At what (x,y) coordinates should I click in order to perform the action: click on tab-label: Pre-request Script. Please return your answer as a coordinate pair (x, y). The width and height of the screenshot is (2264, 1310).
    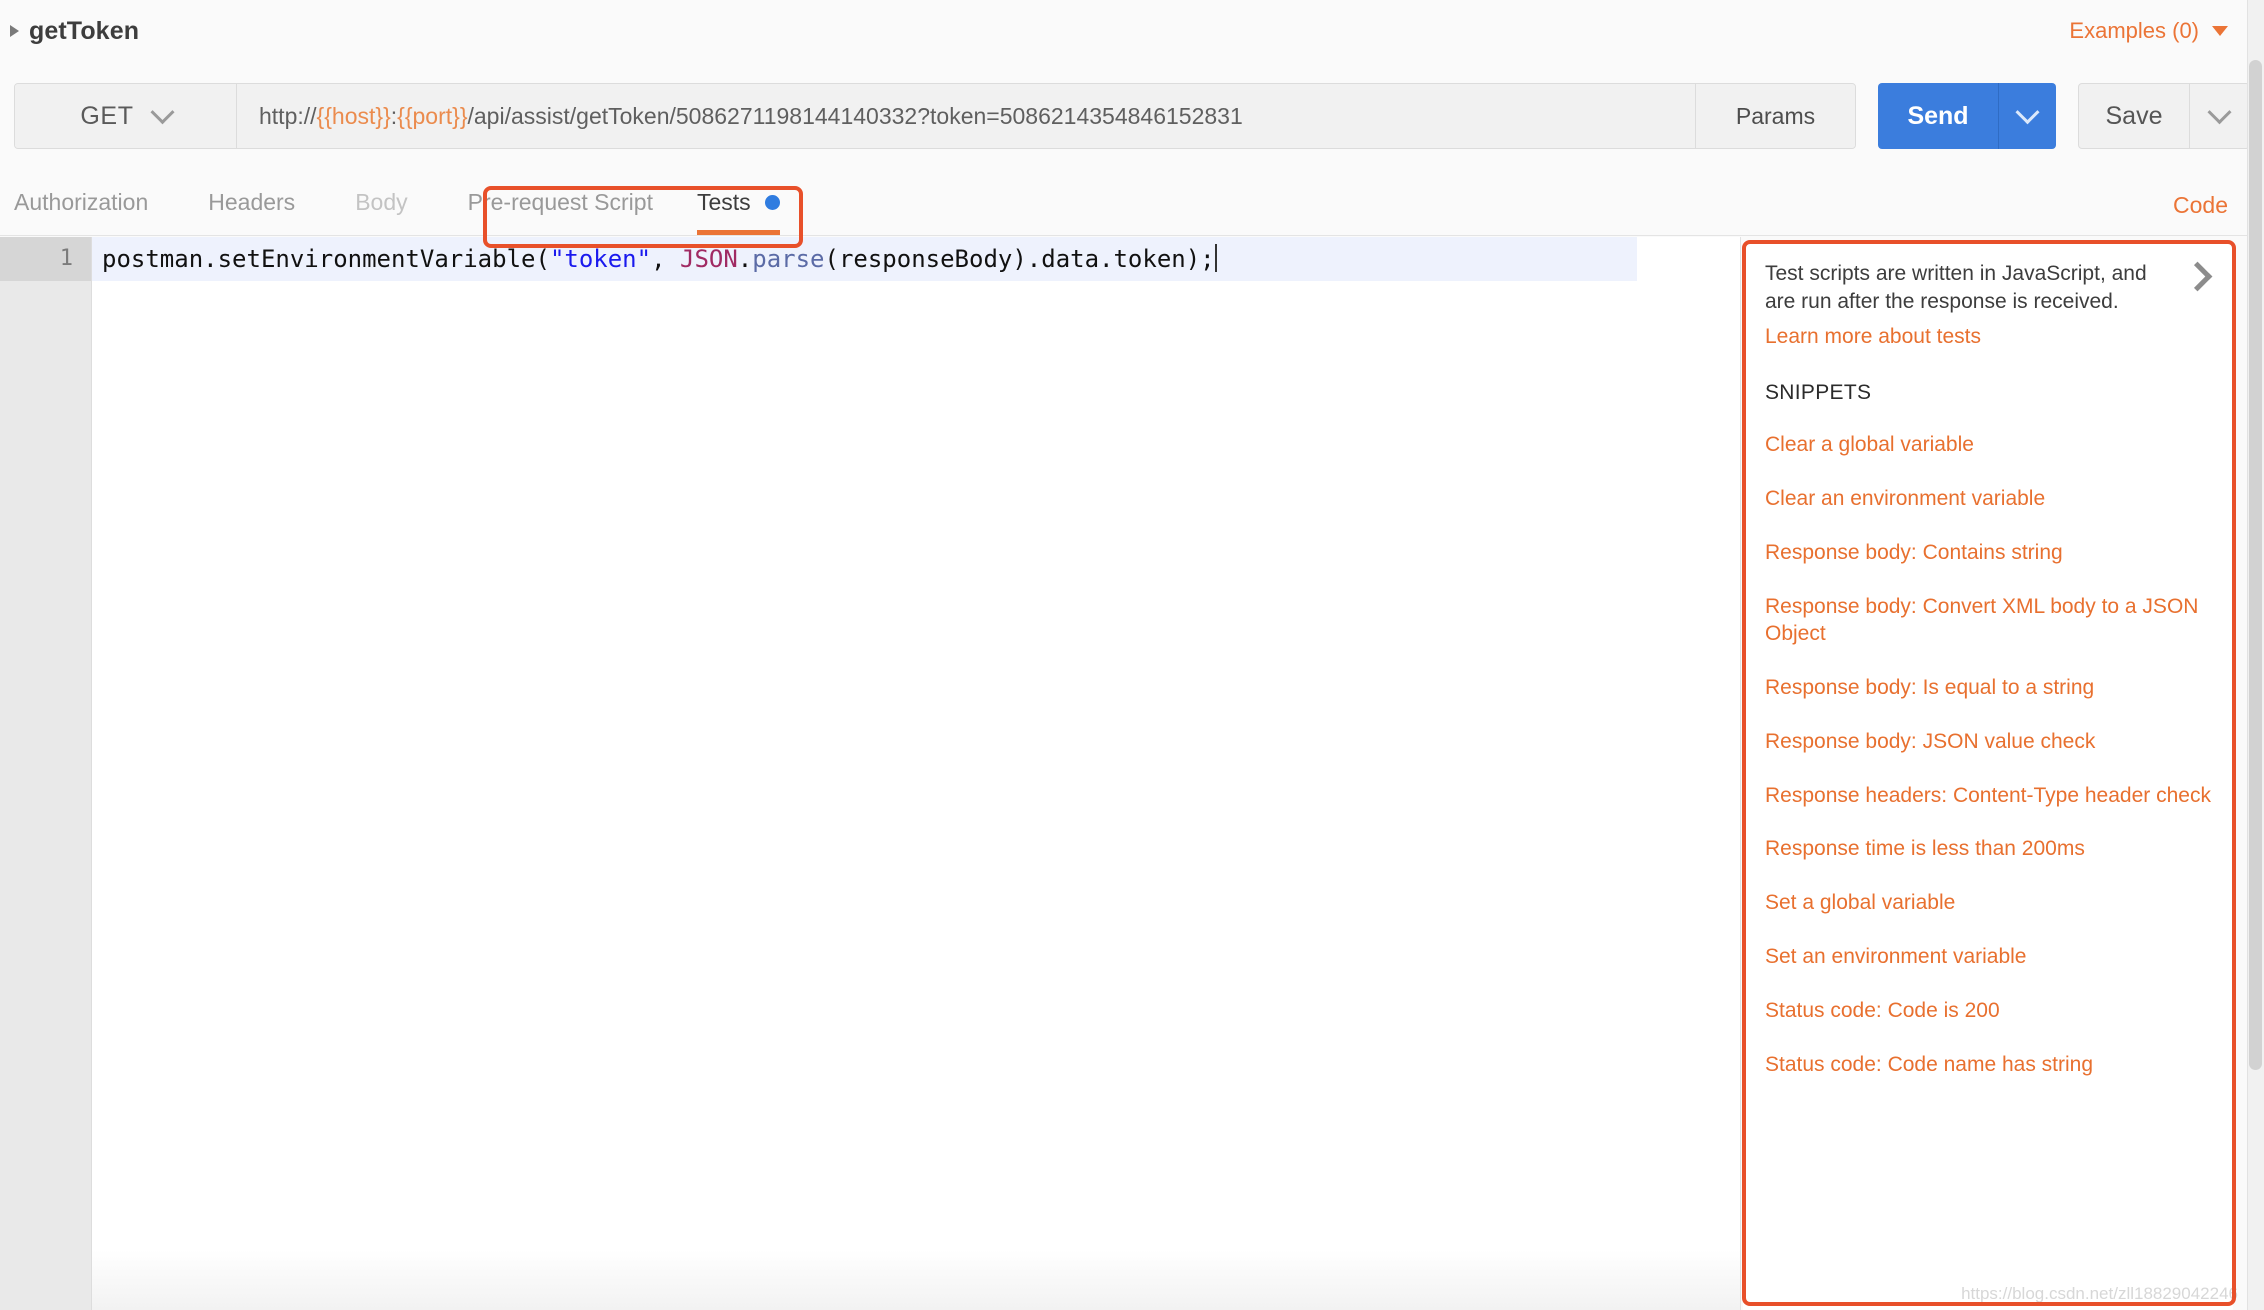
    Looking at the image, I should click on (560, 201).